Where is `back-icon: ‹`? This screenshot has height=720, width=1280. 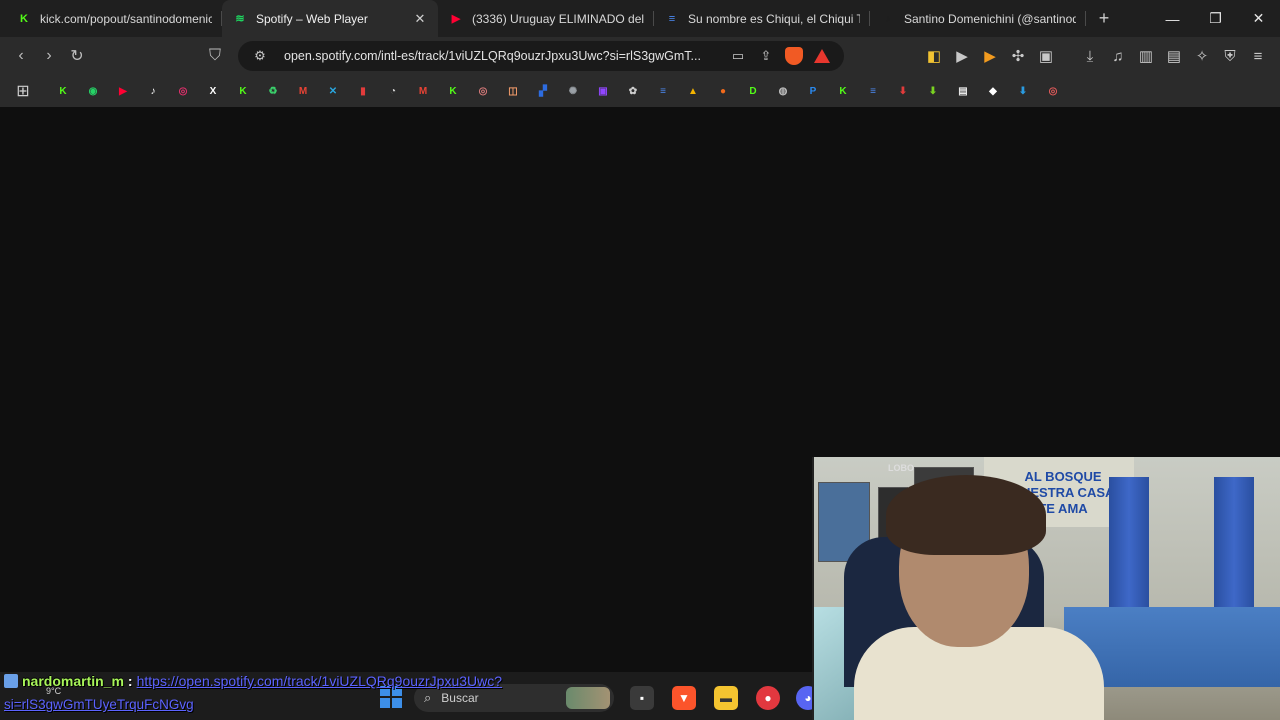 back-icon: ‹ is located at coordinates (21, 56).